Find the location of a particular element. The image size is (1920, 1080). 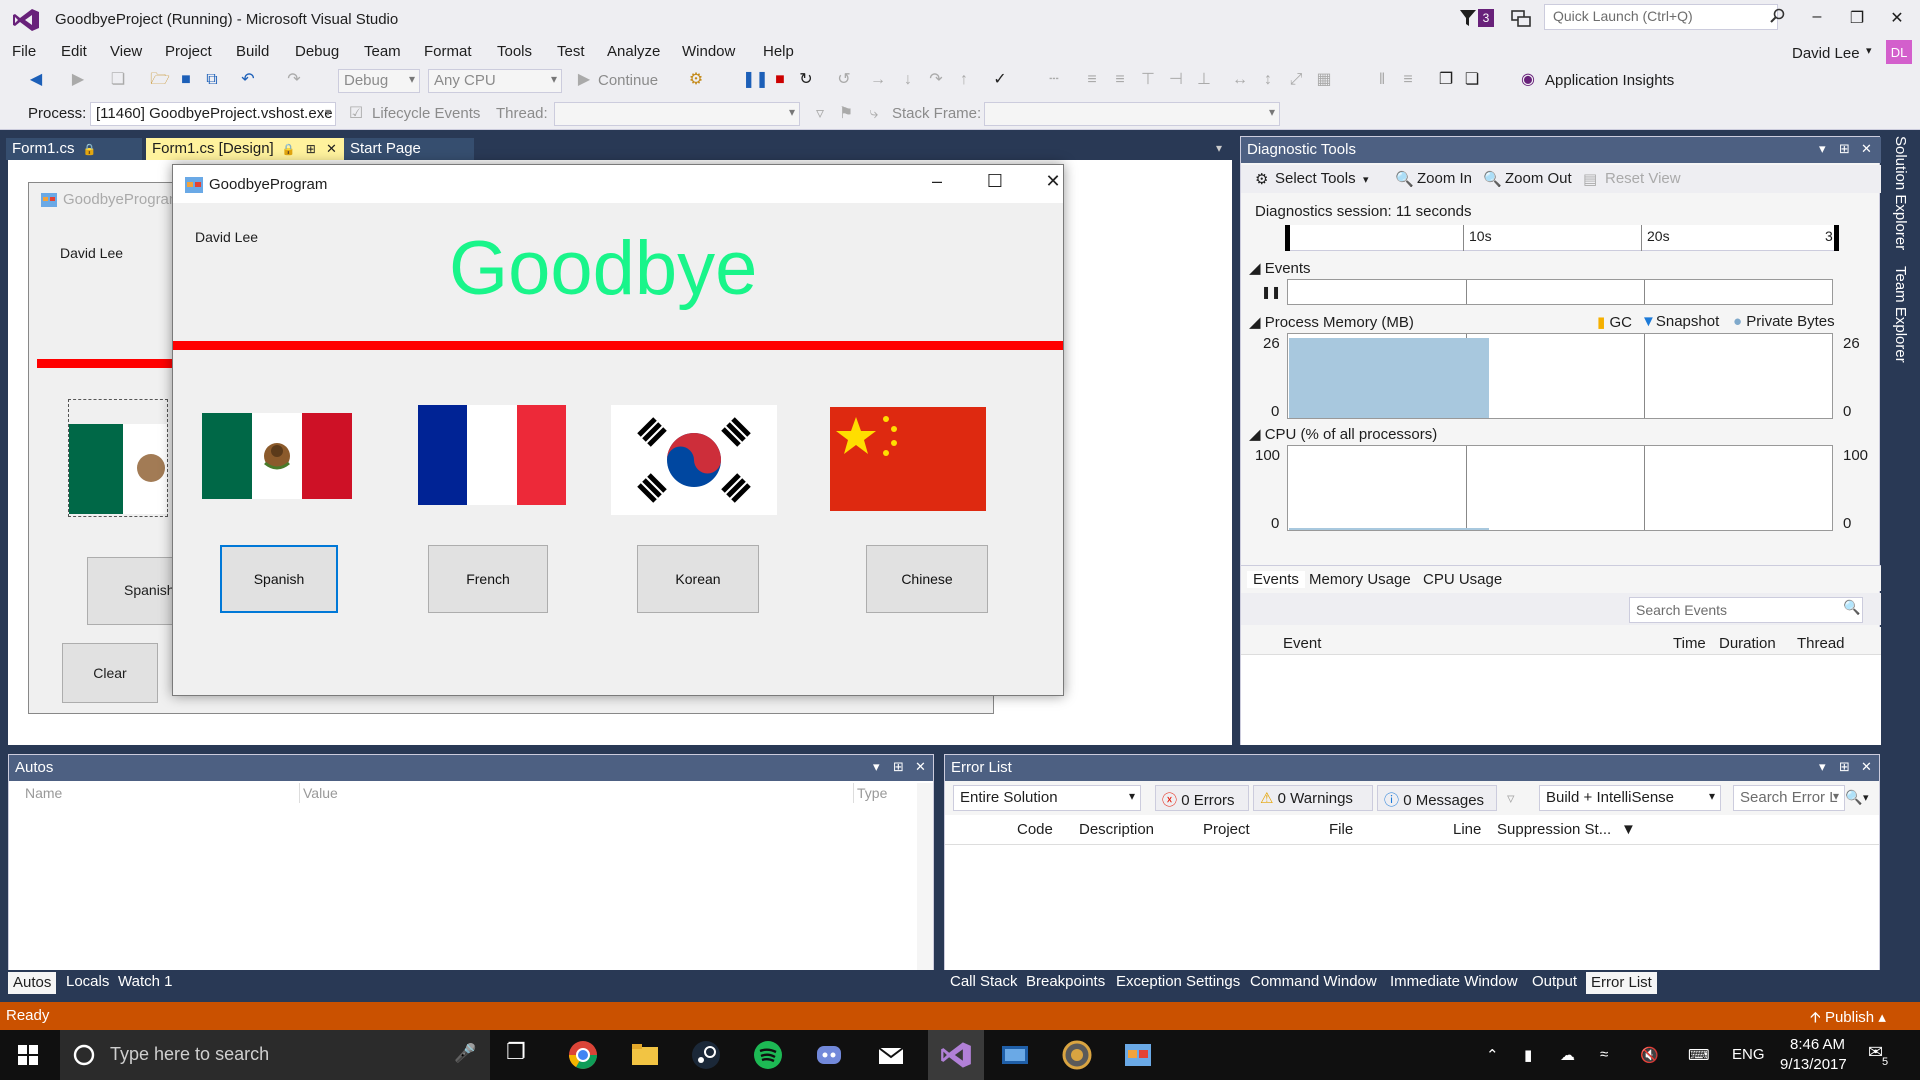

events-grid-body is located at coordinates (1561, 700).